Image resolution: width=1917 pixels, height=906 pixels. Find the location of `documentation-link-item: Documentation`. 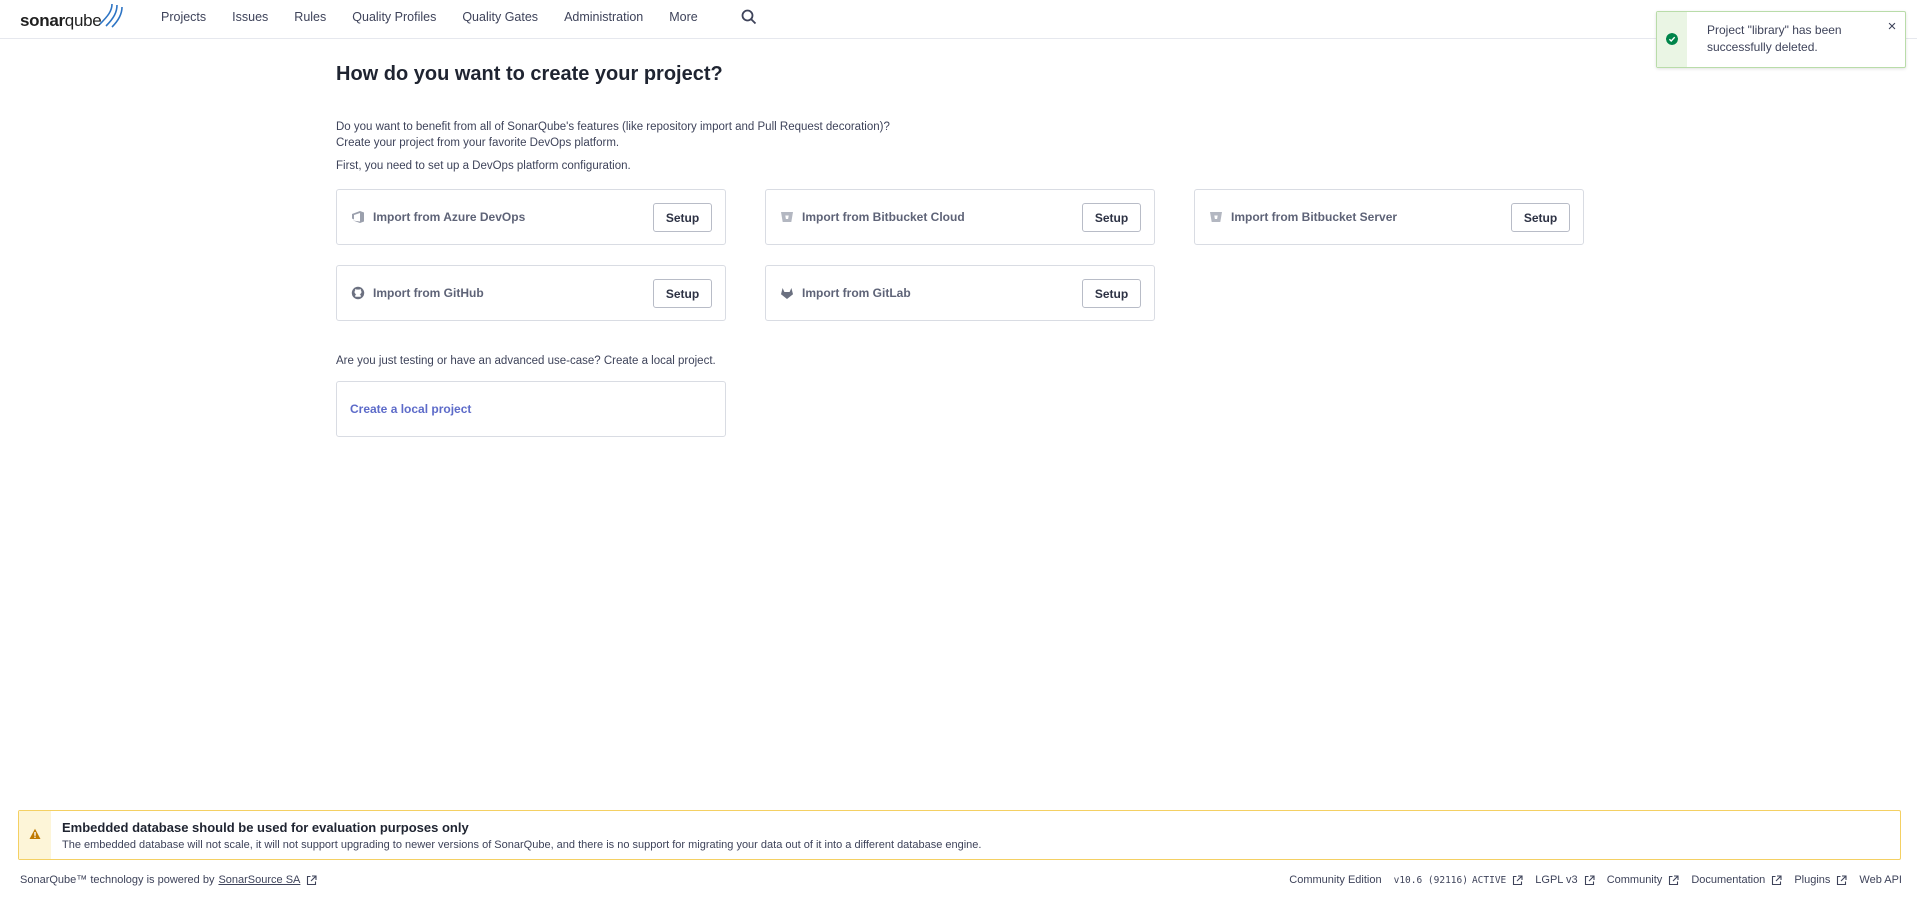

documentation-link-item: Documentation is located at coordinates (1736, 880).